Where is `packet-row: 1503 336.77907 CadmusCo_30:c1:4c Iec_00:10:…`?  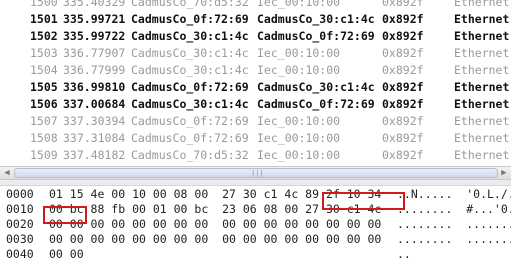
packet-row: 1503 336.77907 CadmusCo_30:c1:4c Iec_00:10:… is located at coordinates (255, 53).